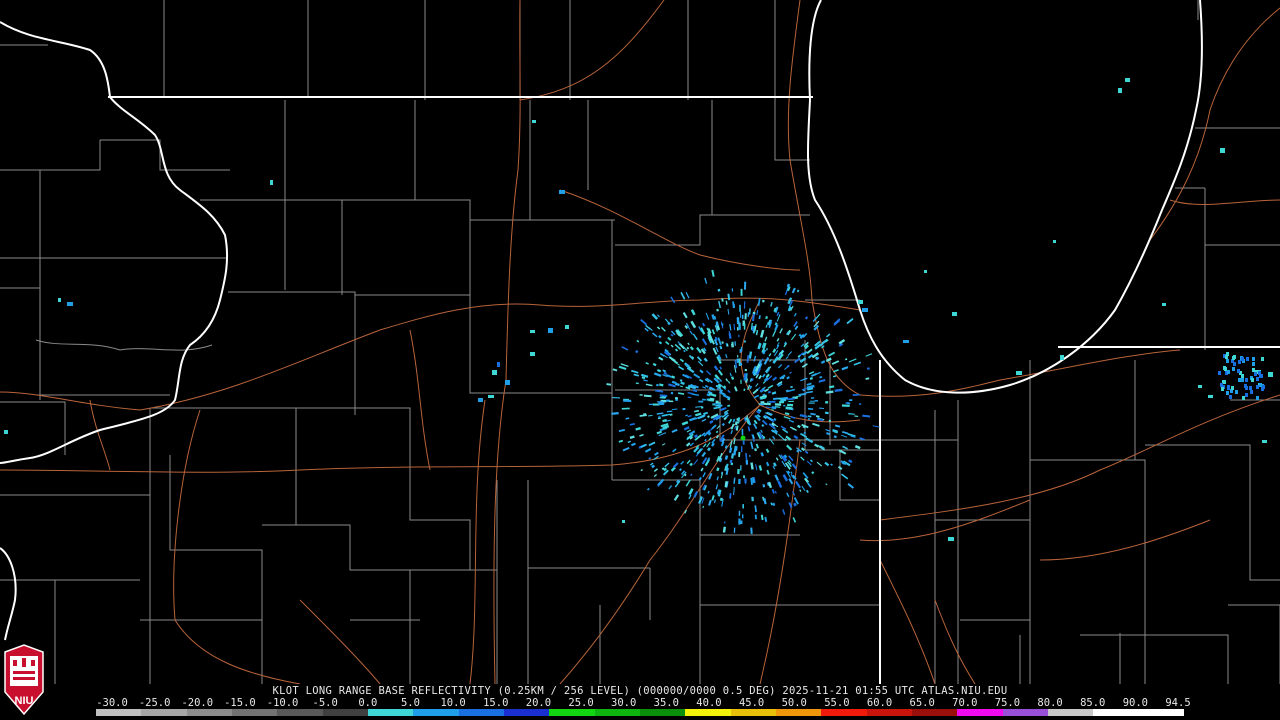 This screenshot has height=720, width=1280. What do you see at coordinates (1135, 703) in the screenshot?
I see `legend-label: 90.0` at bounding box center [1135, 703].